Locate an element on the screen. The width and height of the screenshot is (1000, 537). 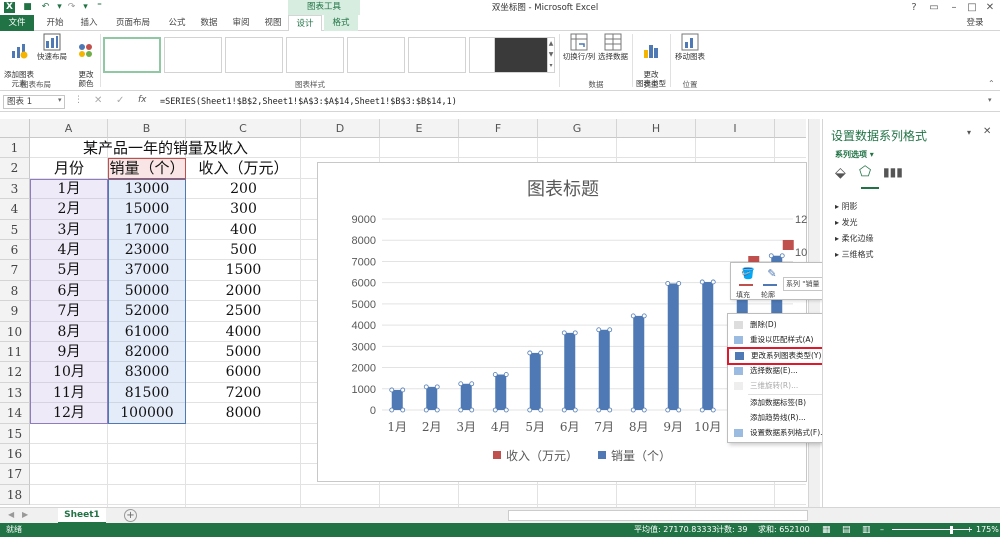
outline-icon: ✎ is located at coordinates (772, 275).